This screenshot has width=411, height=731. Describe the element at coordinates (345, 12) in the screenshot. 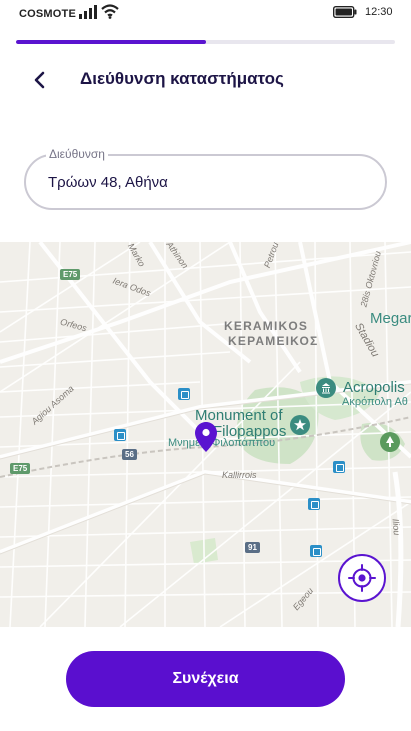

I see `battery-icon` at that location.